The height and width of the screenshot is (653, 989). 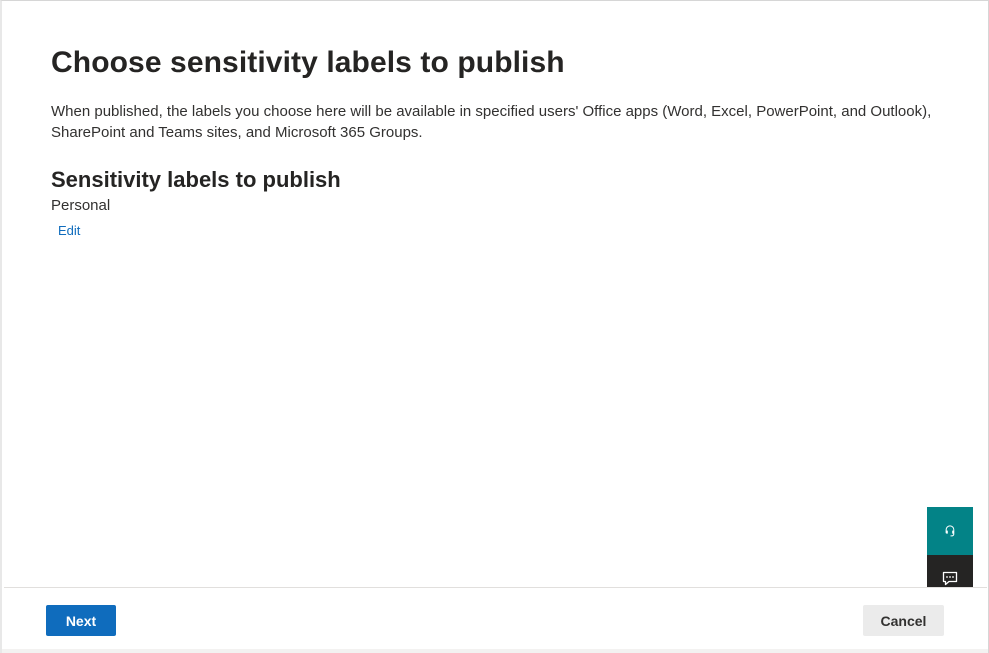 I want to click on next-button: Next, so click(x=81, y=620).